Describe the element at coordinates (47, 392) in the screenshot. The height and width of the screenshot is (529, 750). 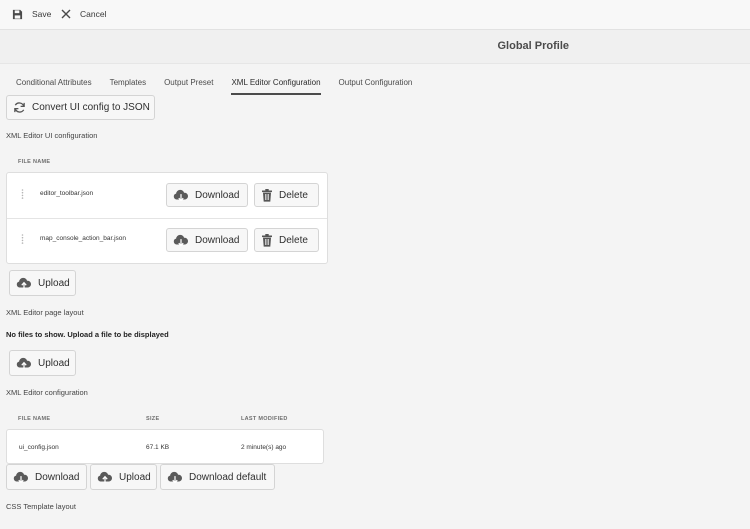
I see `editor-config-section-title: XML Editor configuration` at that location.